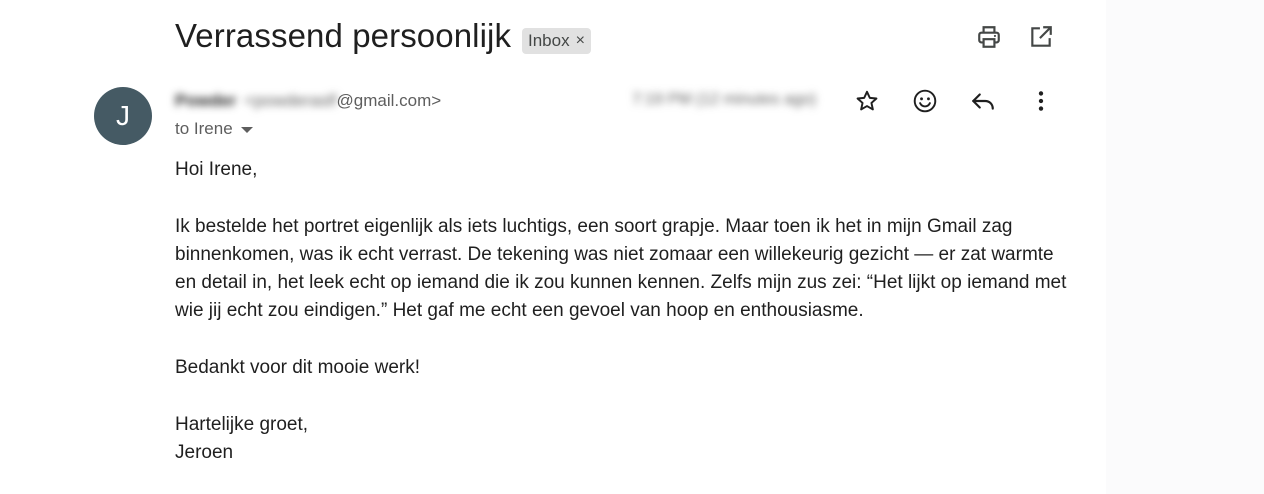 Image resolution: width=1264 pixels, height=494 pixels. I want to click on star-icon, so click(867, 100).